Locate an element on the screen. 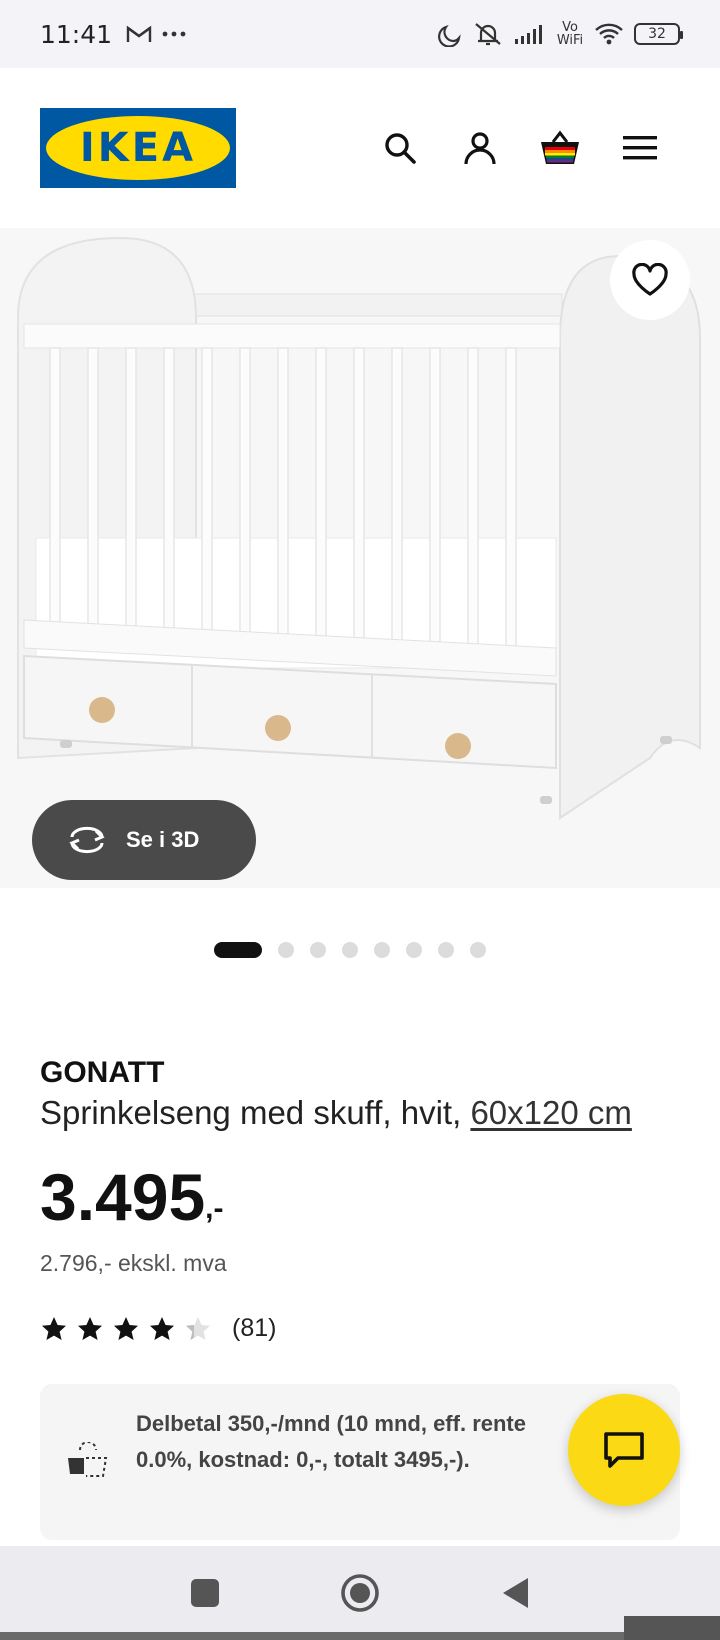 The image size is (720, 1640). rating-count: (81) is located at coordinates (254, 1328).